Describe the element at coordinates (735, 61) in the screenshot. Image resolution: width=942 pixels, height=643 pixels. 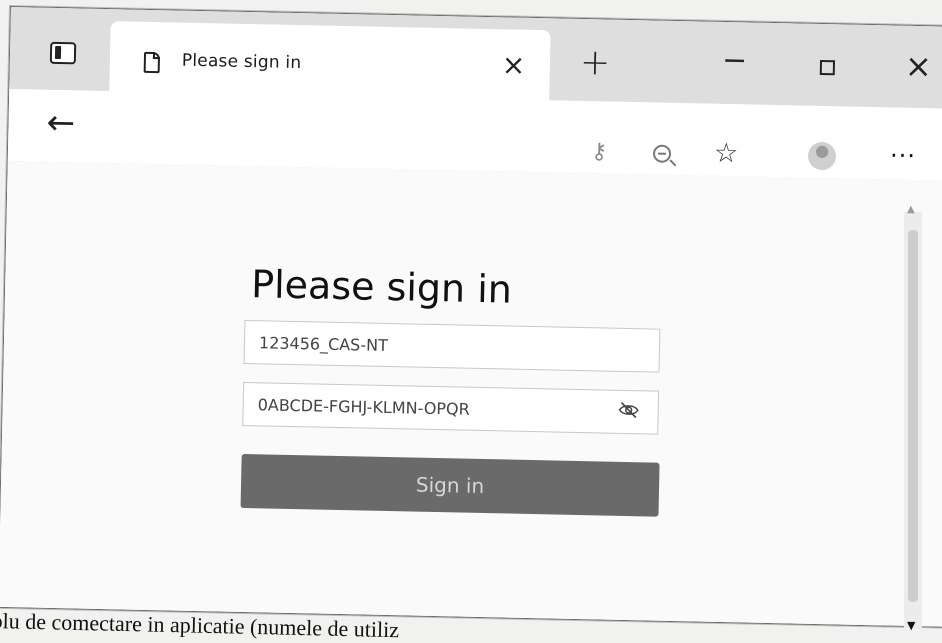
I see `minimize-button: −` at that location.